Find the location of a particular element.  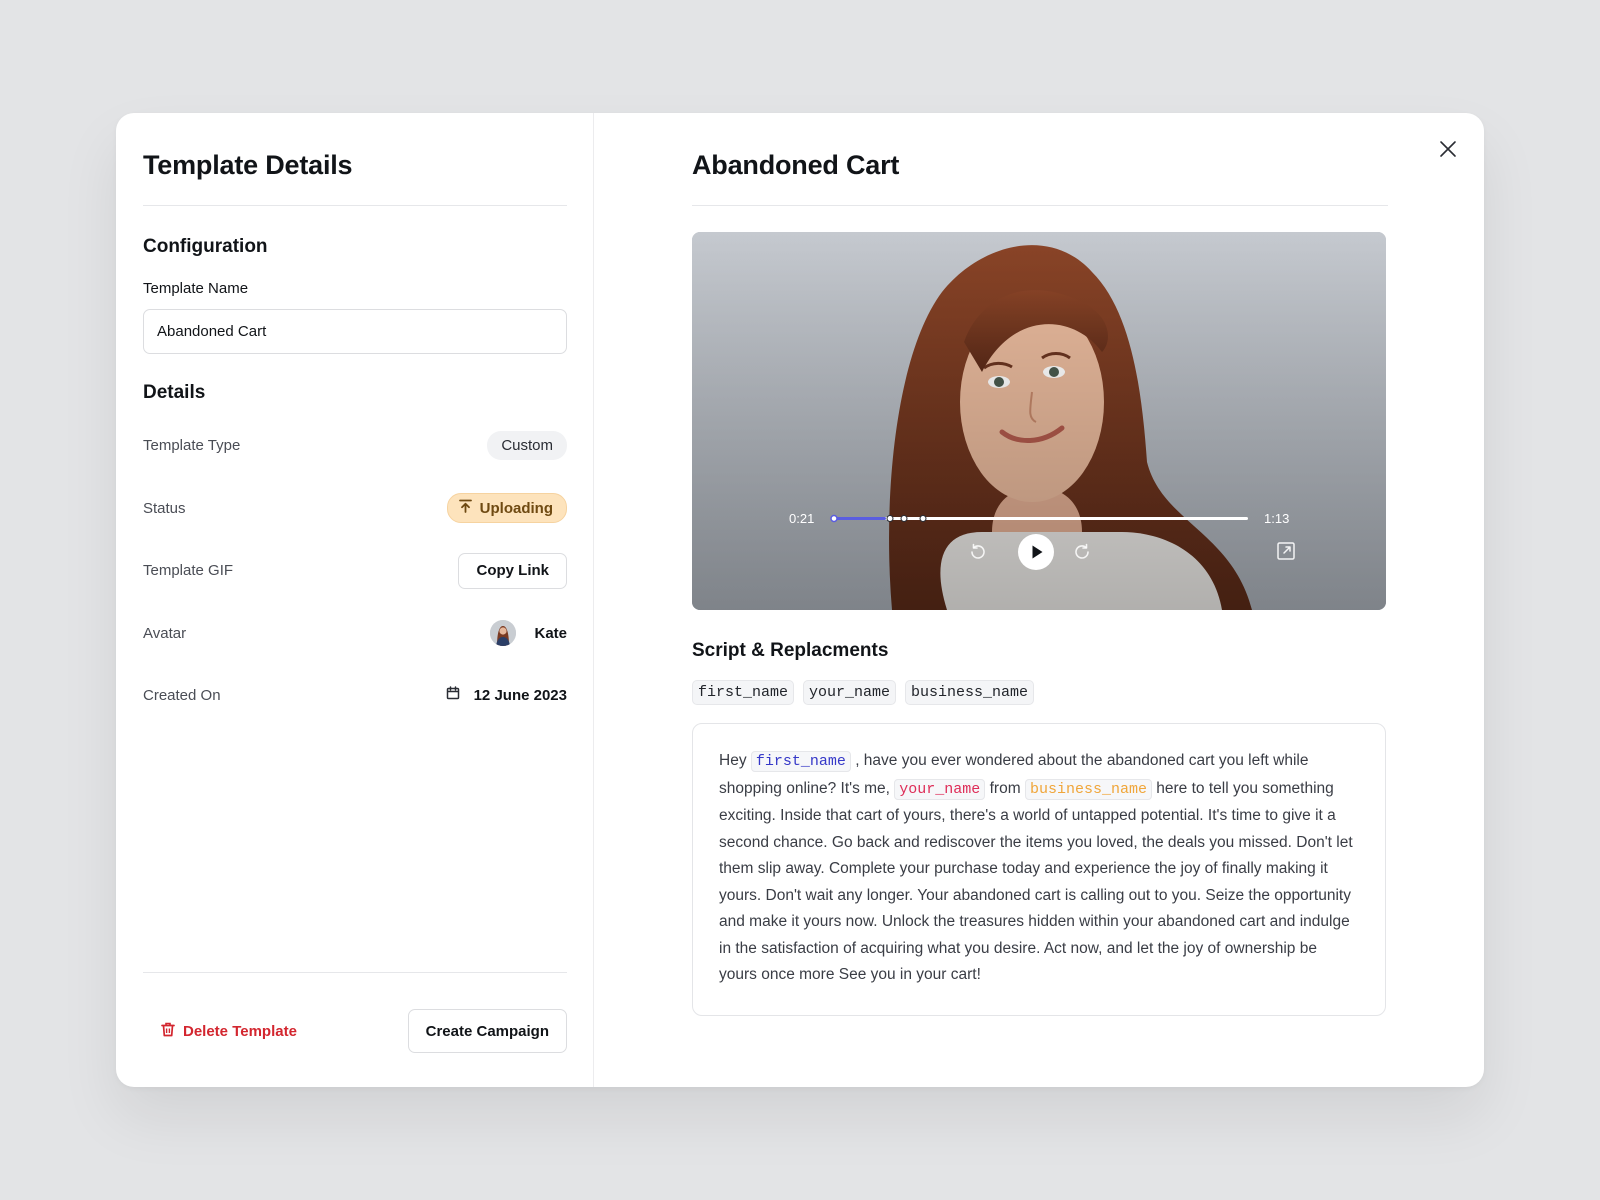

upload-icon is located at coordinates (465, 508).